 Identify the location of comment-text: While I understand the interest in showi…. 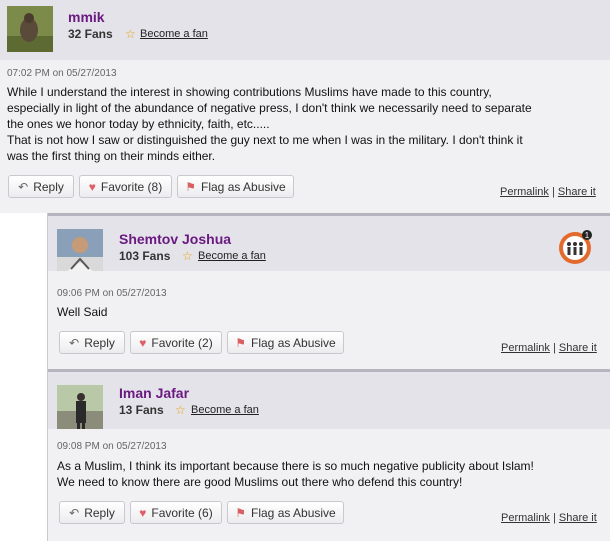
(306, 124).